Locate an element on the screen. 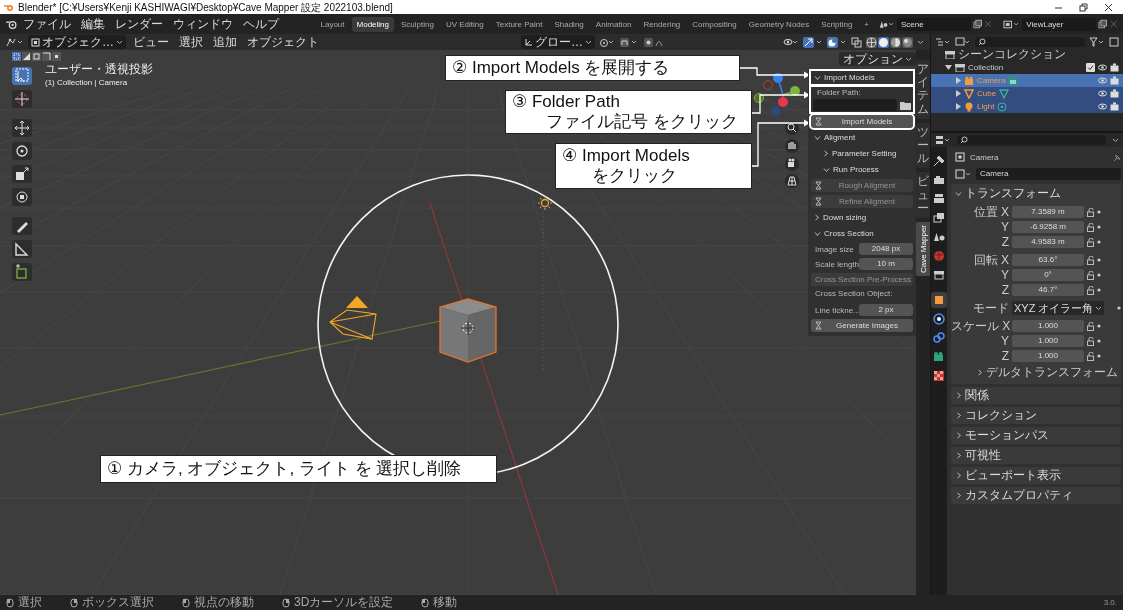  menu-item: レンダー is located at coordinates (139, 24).